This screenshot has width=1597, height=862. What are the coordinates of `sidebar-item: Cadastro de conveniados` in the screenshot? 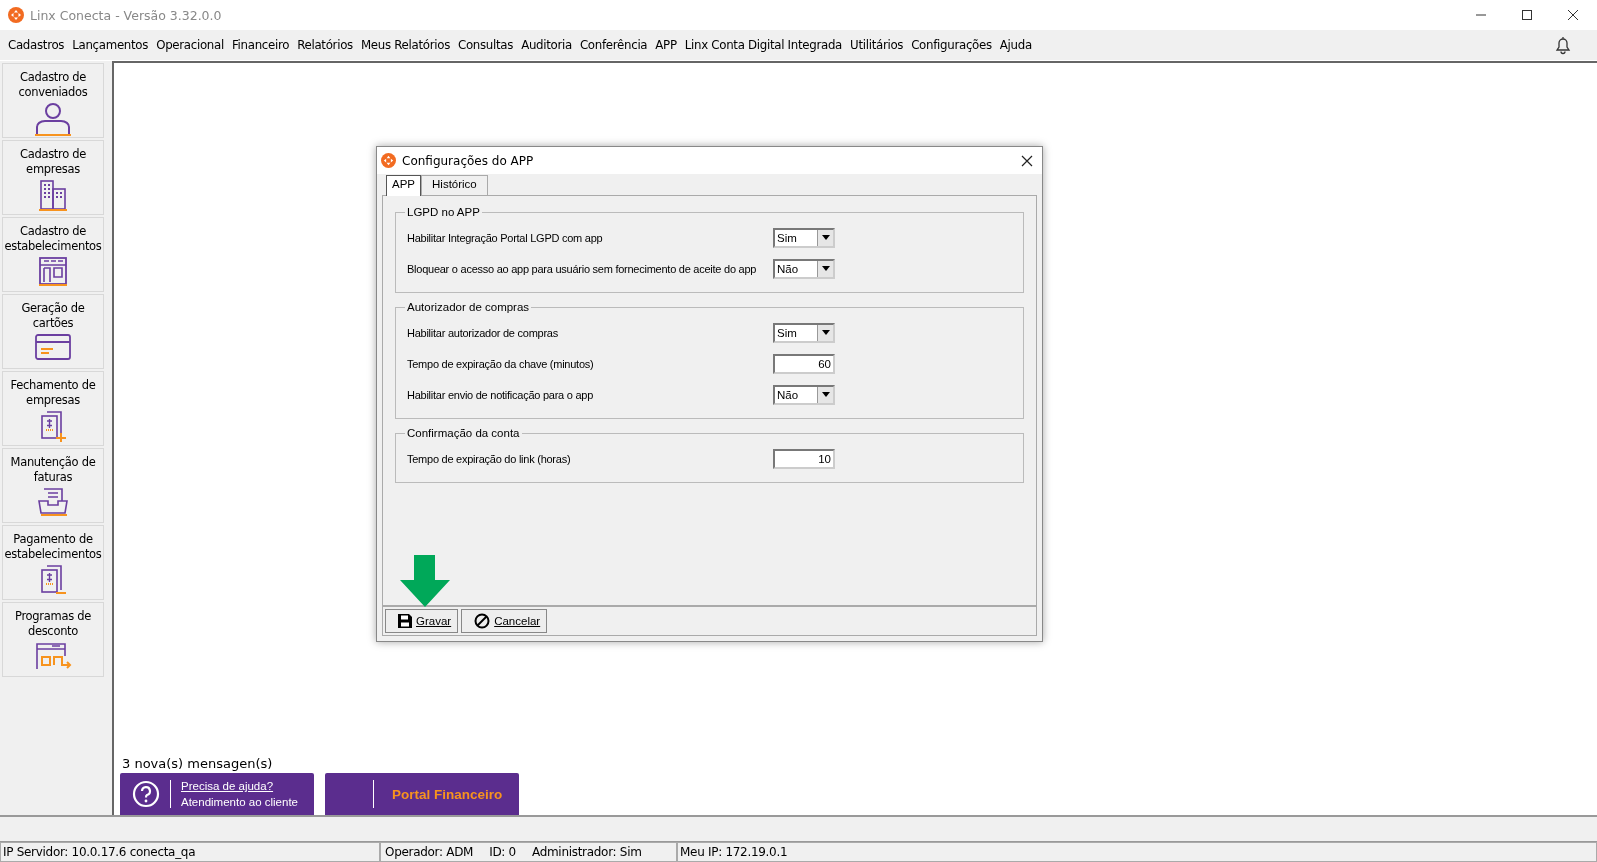 It's located at (53, 100).